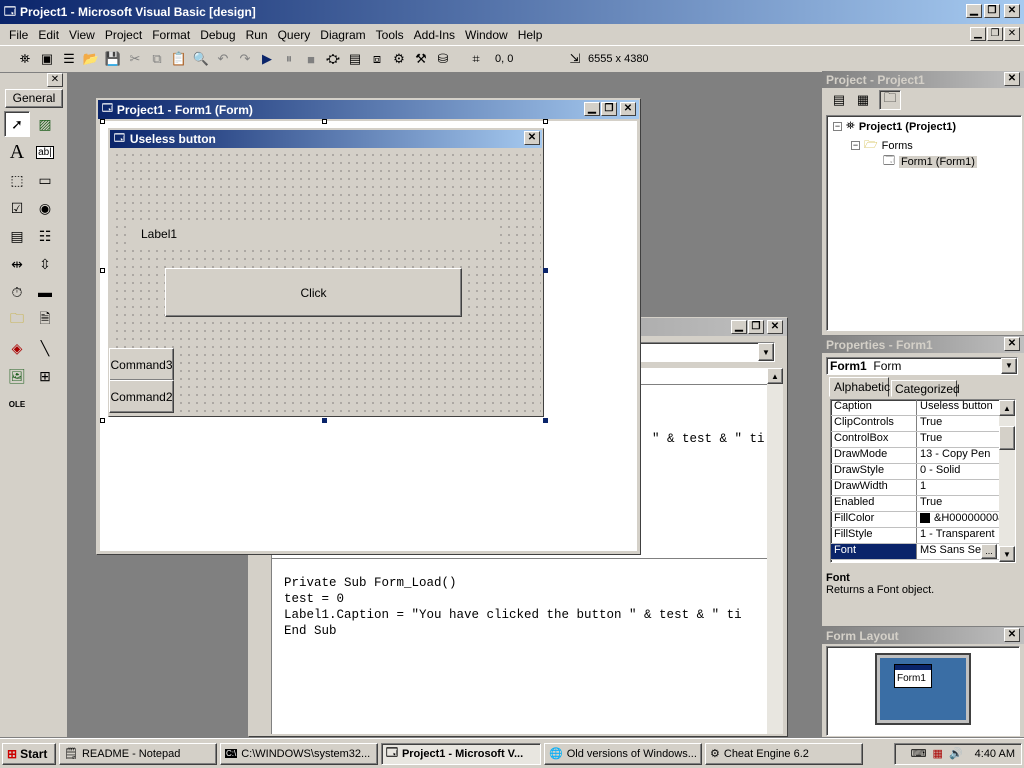  What do you see at coordinates (157, 59) in the screenshot?
I see `copy-icon: ⧉` at bounding box center [157, 59].